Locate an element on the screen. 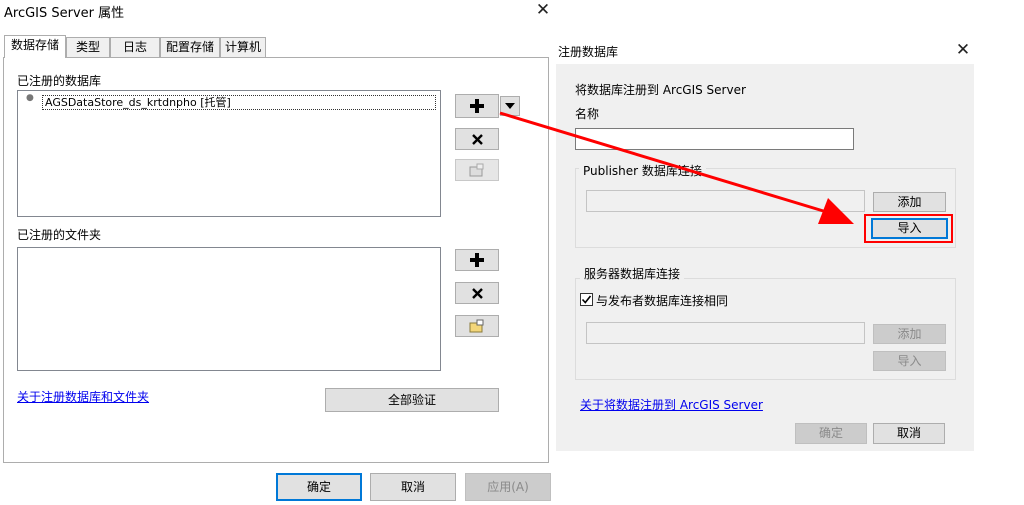  registered-databases-list: ● AGSDataStore_ds_krtdnpho [托管] is located at coordinates (229, 153).